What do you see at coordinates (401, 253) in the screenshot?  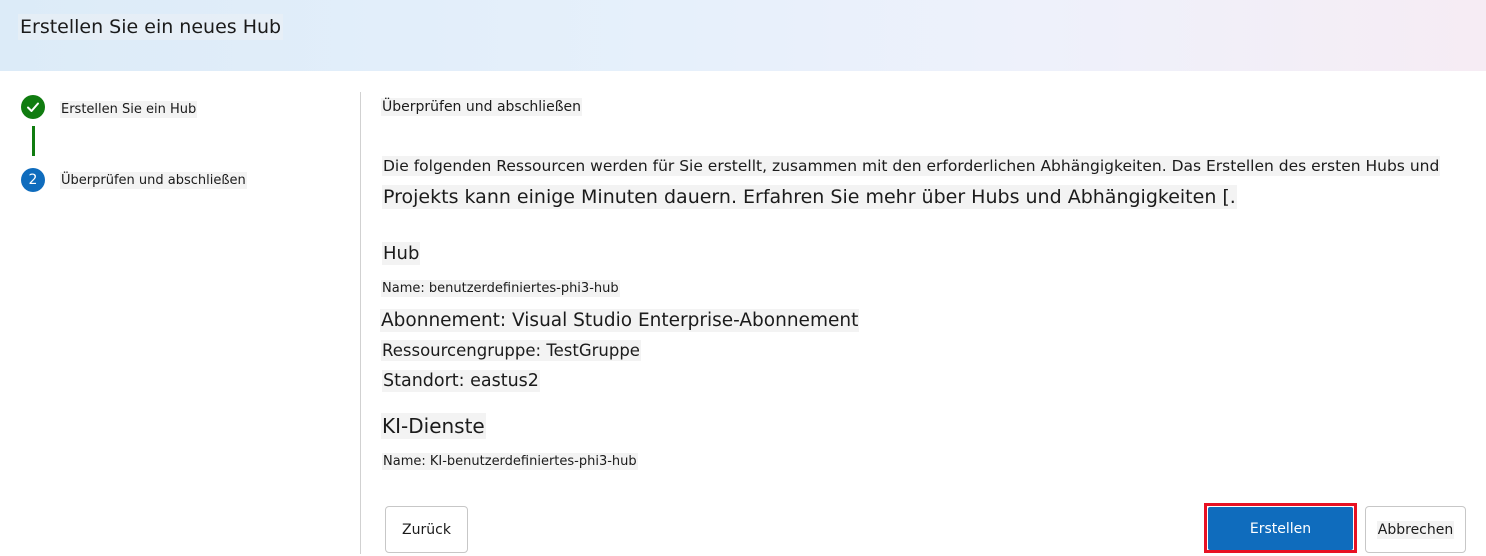 I see `hub-heading: Hub` at bounding box center [401, 253].